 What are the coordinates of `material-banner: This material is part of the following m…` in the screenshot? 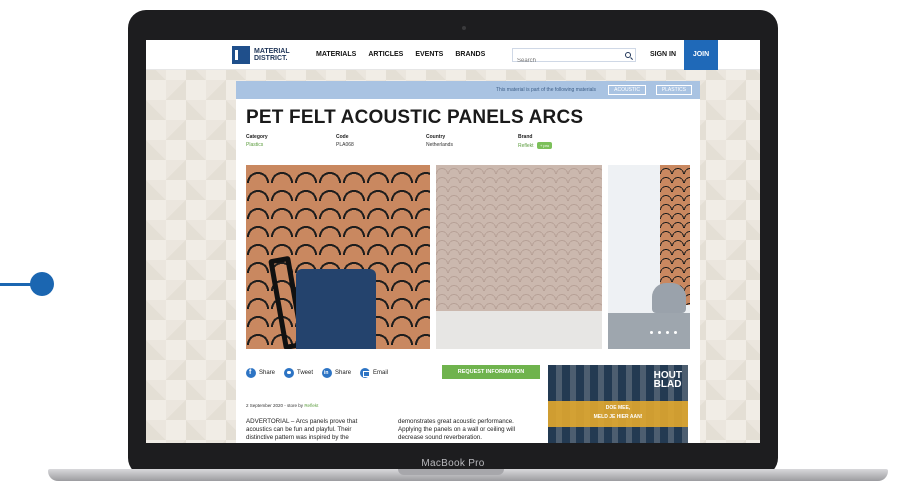 It's located at (468, 90).